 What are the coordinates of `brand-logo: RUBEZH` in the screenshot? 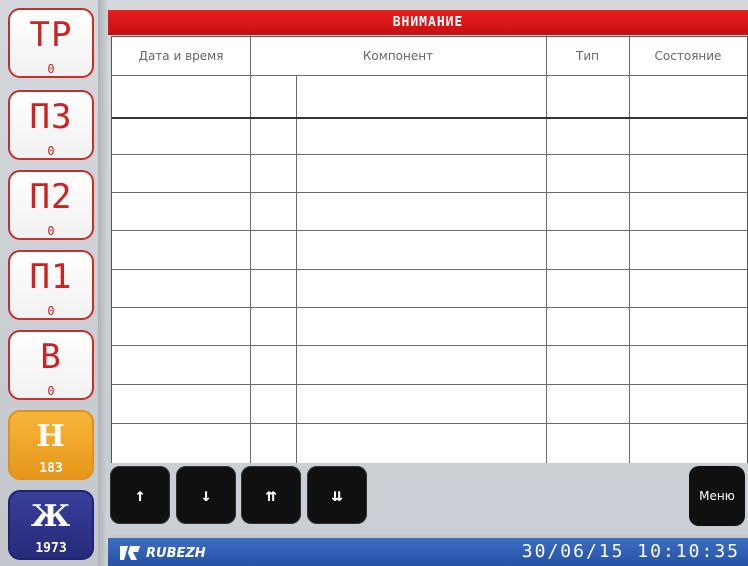 It's located at (162, 553).